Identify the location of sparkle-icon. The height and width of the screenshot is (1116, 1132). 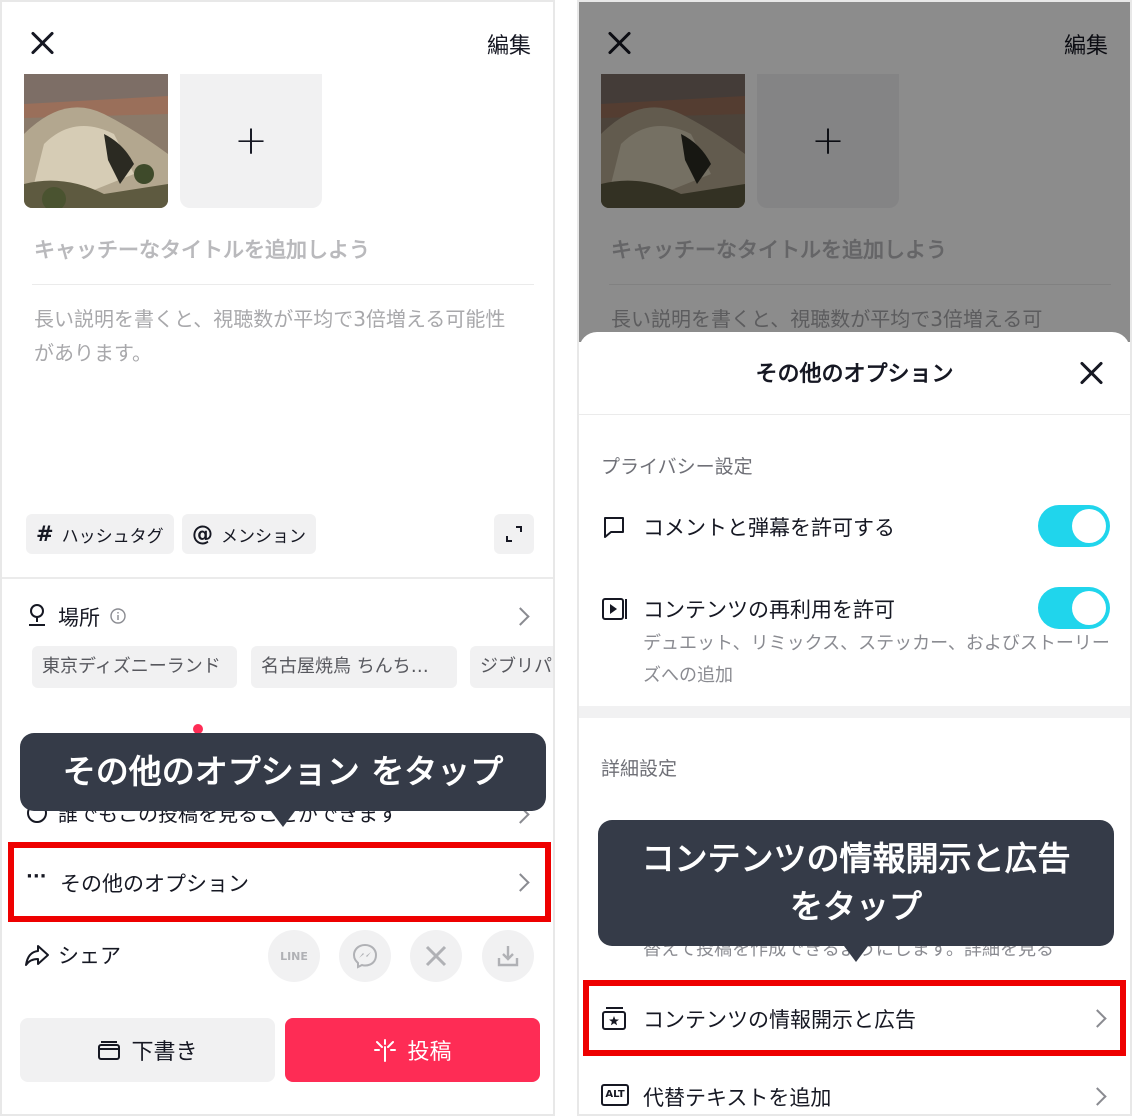
(385, 1050).